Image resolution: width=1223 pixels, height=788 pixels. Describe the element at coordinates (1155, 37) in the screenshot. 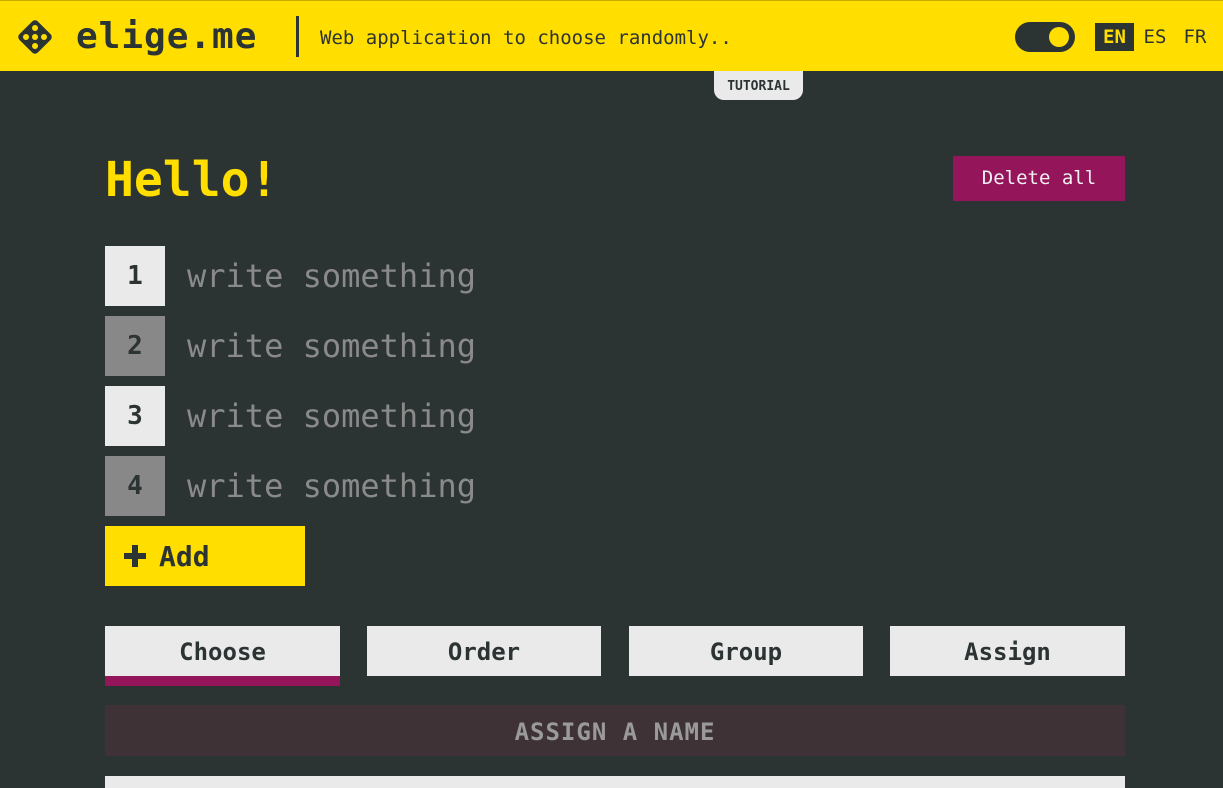

I see `lang-es-button: ES` at that location.